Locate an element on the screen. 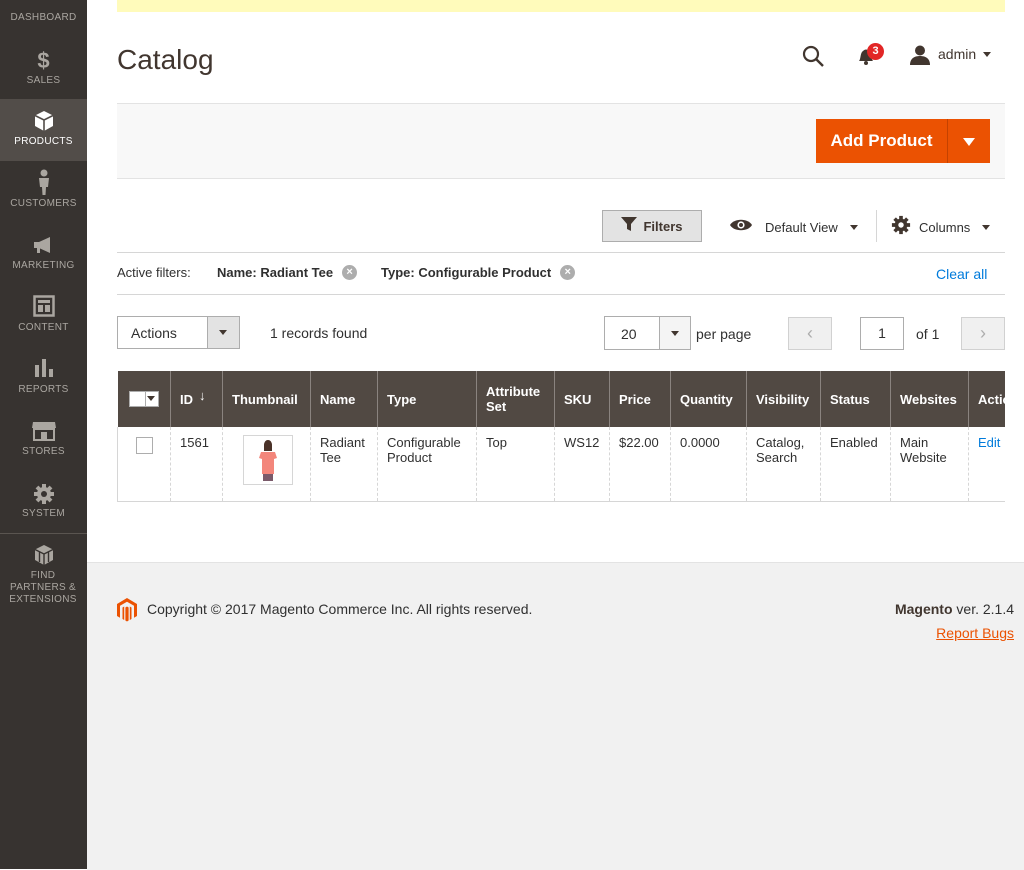 The image size is (1024, 870). sort-arrow-icon: ↓ is located at coordinates (202, 395).